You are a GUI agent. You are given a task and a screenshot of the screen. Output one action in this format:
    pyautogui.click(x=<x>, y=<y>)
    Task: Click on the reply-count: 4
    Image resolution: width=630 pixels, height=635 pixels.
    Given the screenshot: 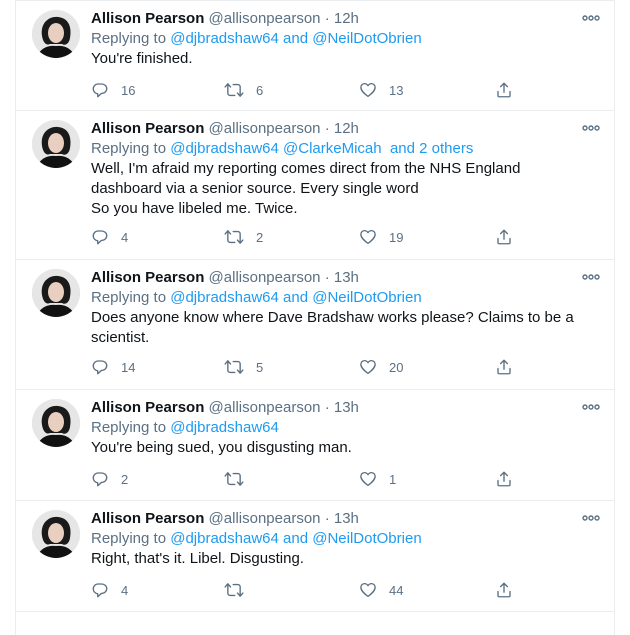 What is the action you would take?
    pyautogui.click(x=125, y=590)
    